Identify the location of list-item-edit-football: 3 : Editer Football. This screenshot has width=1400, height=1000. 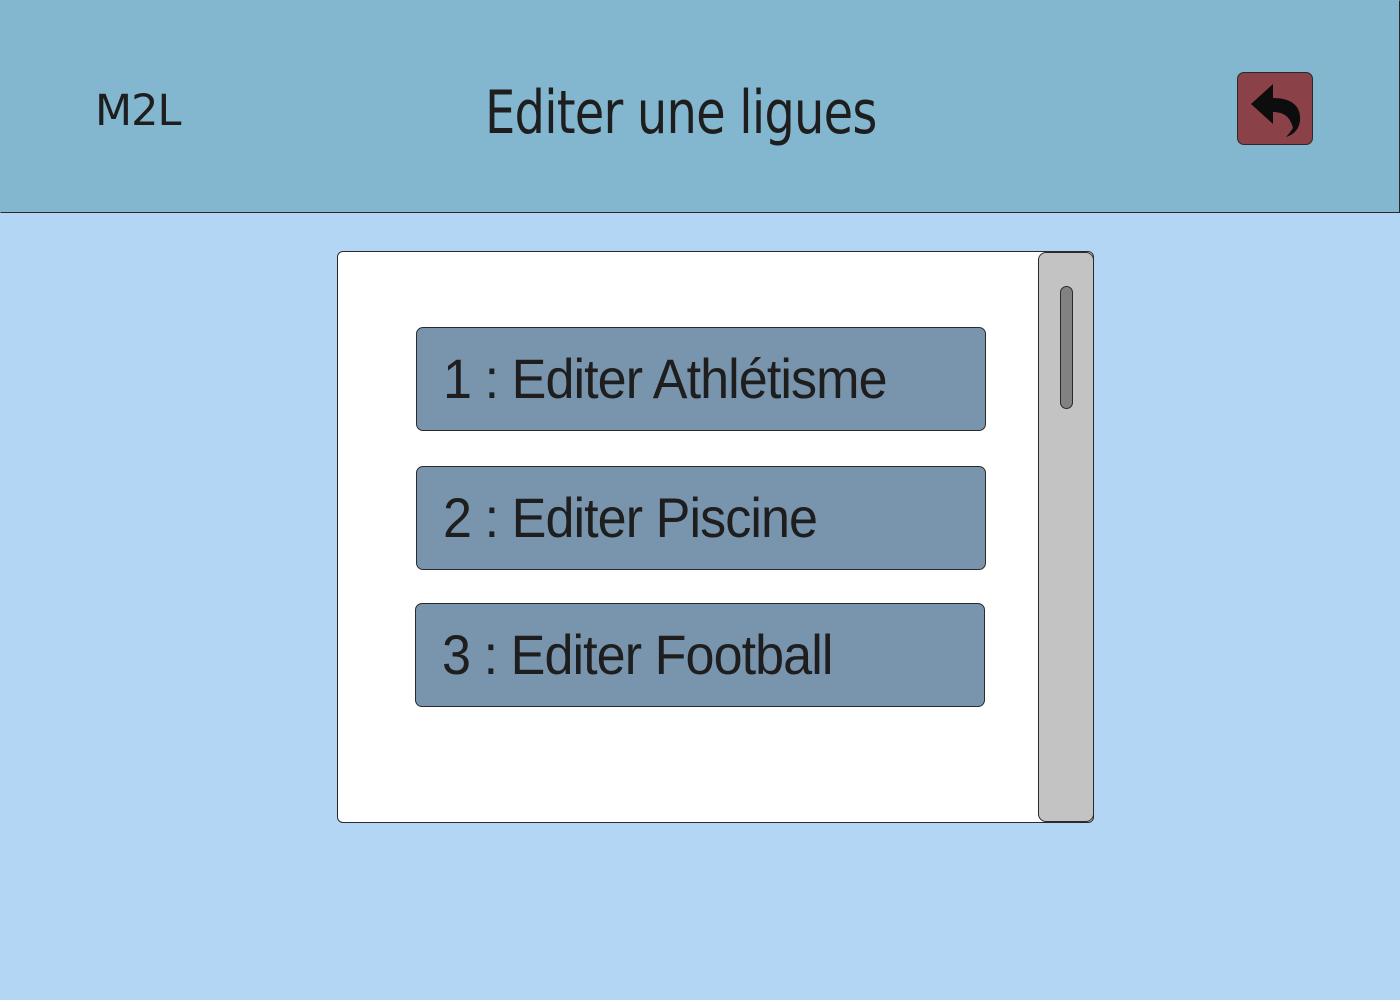
(700, 655).